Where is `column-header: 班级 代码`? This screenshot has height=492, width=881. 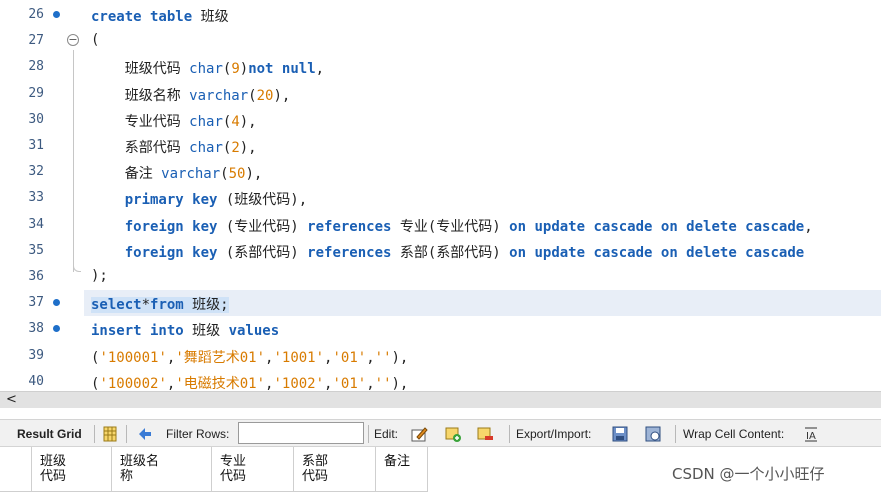
column-header: 班级 代码 is located at coordinates (72, 469).